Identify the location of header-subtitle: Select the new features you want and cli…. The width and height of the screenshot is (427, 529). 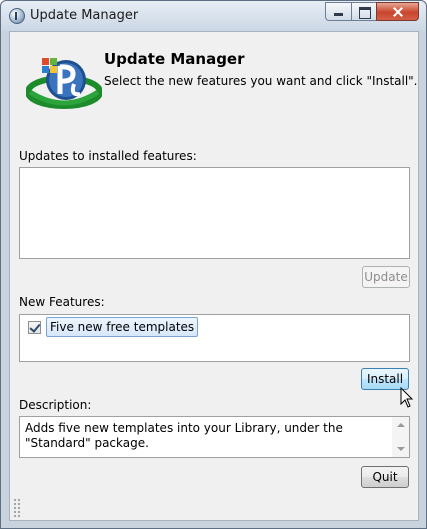
(261, 81).